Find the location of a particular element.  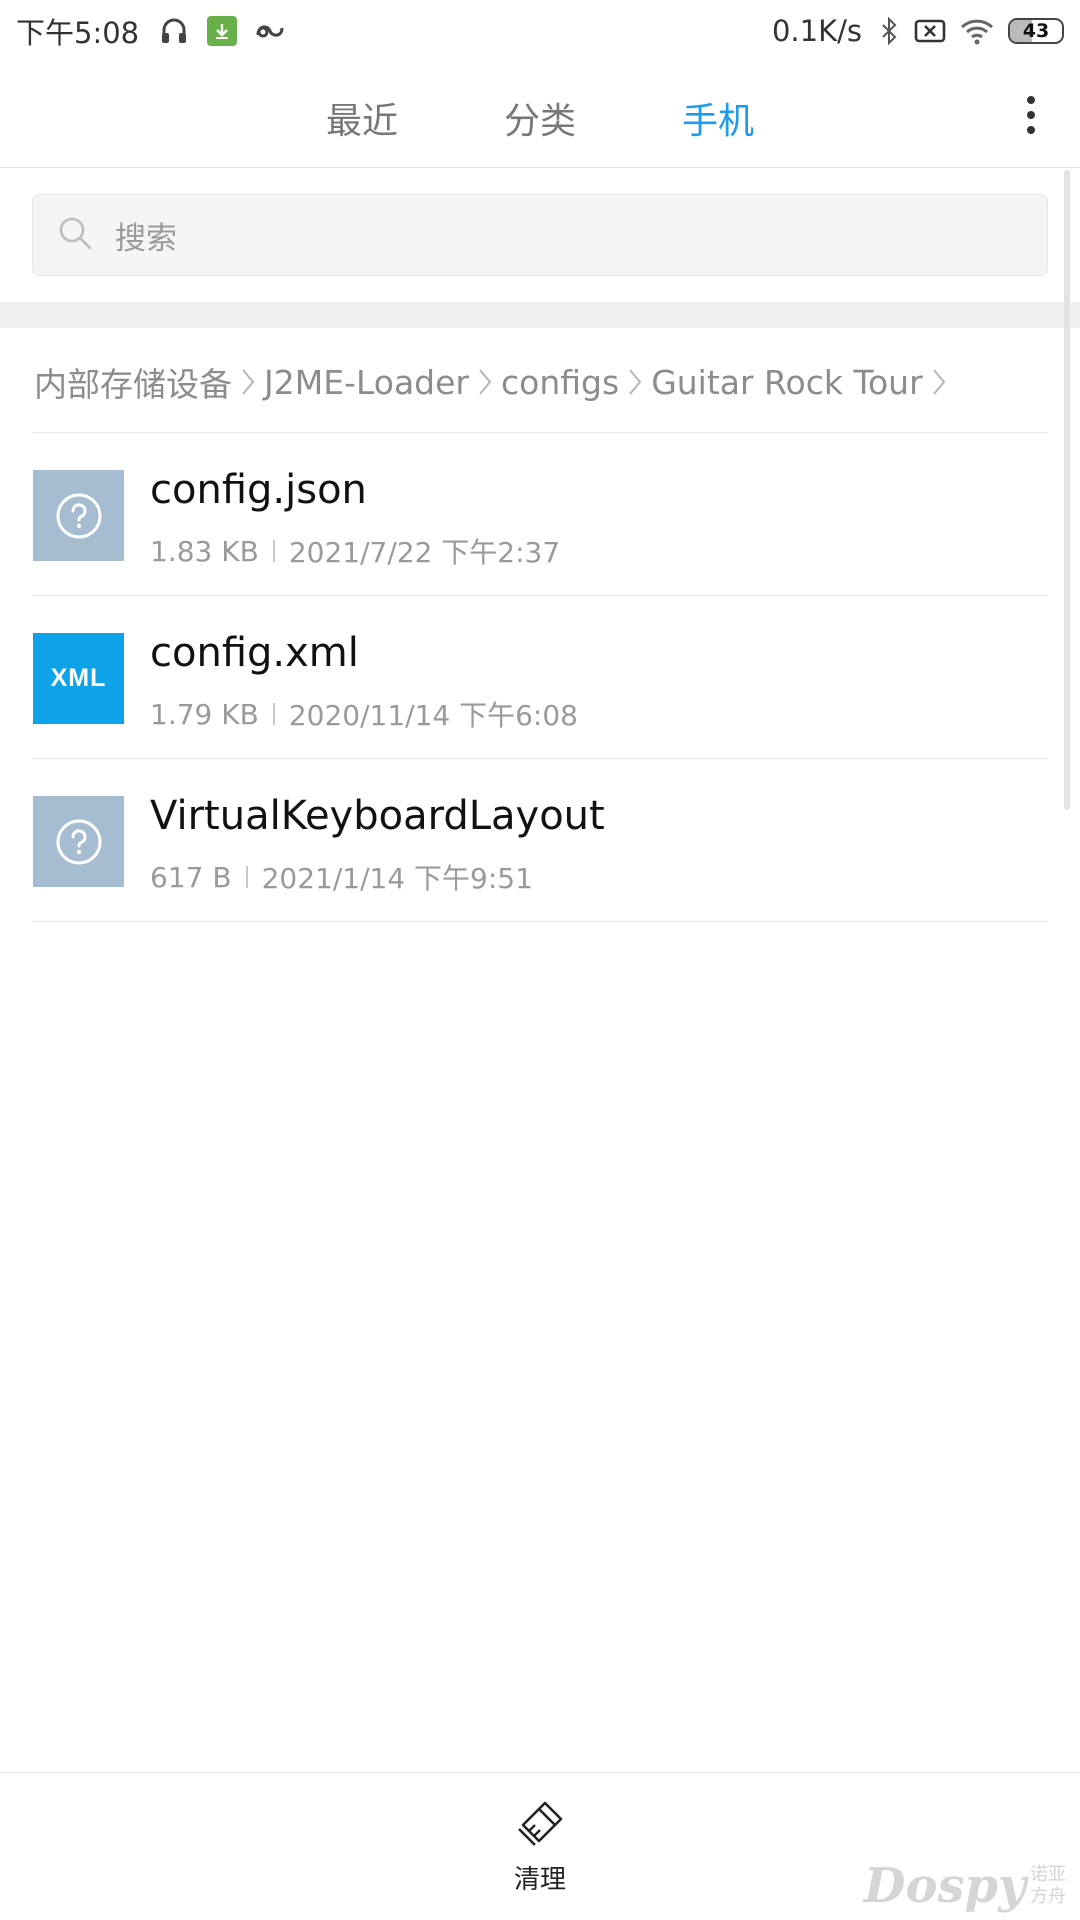

broom-icon is located at coordinates (540, 1826).